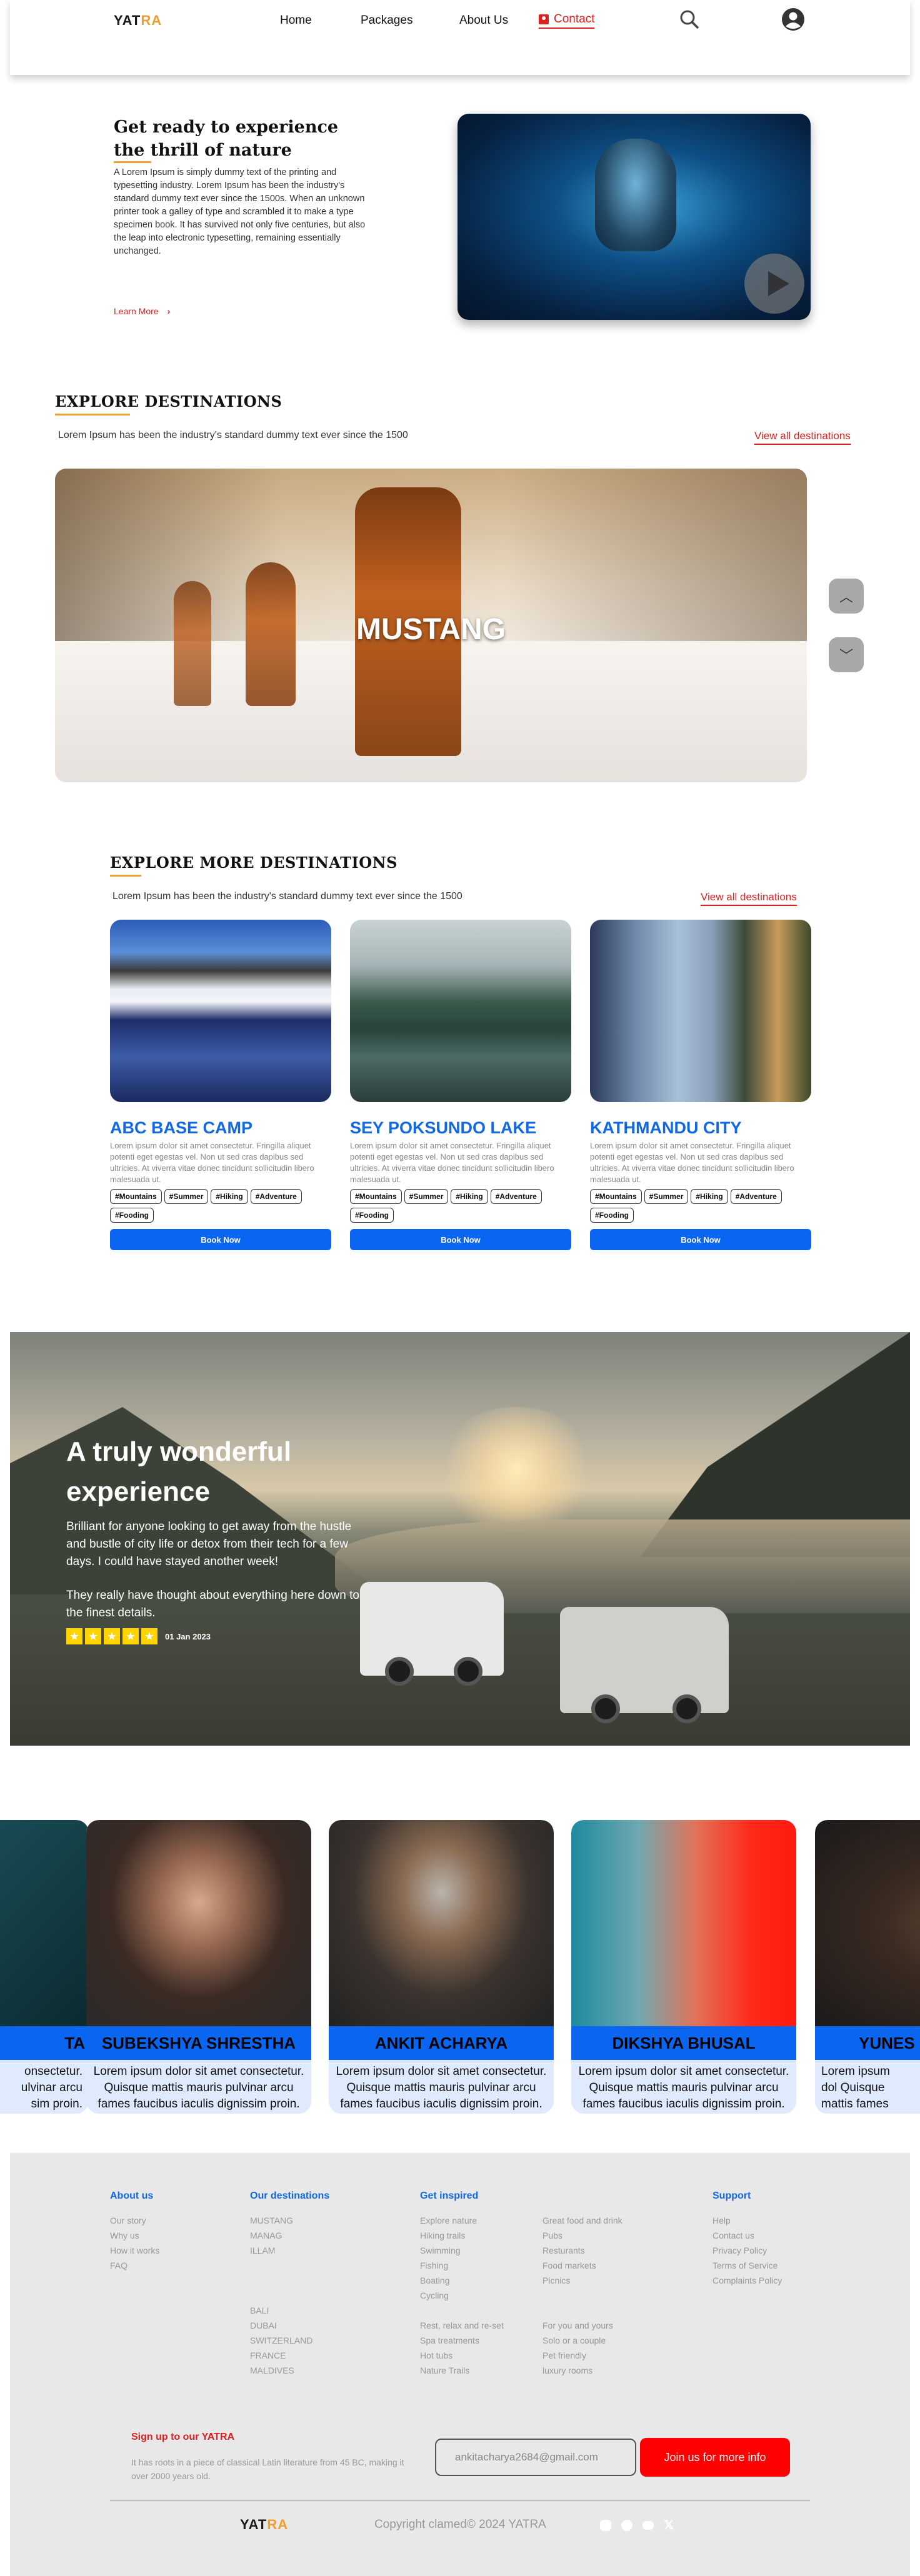  Describe the element at coordinates (802, 438) in the screenshot. I see `view-all-destinations-link: View all destinations` at that location.